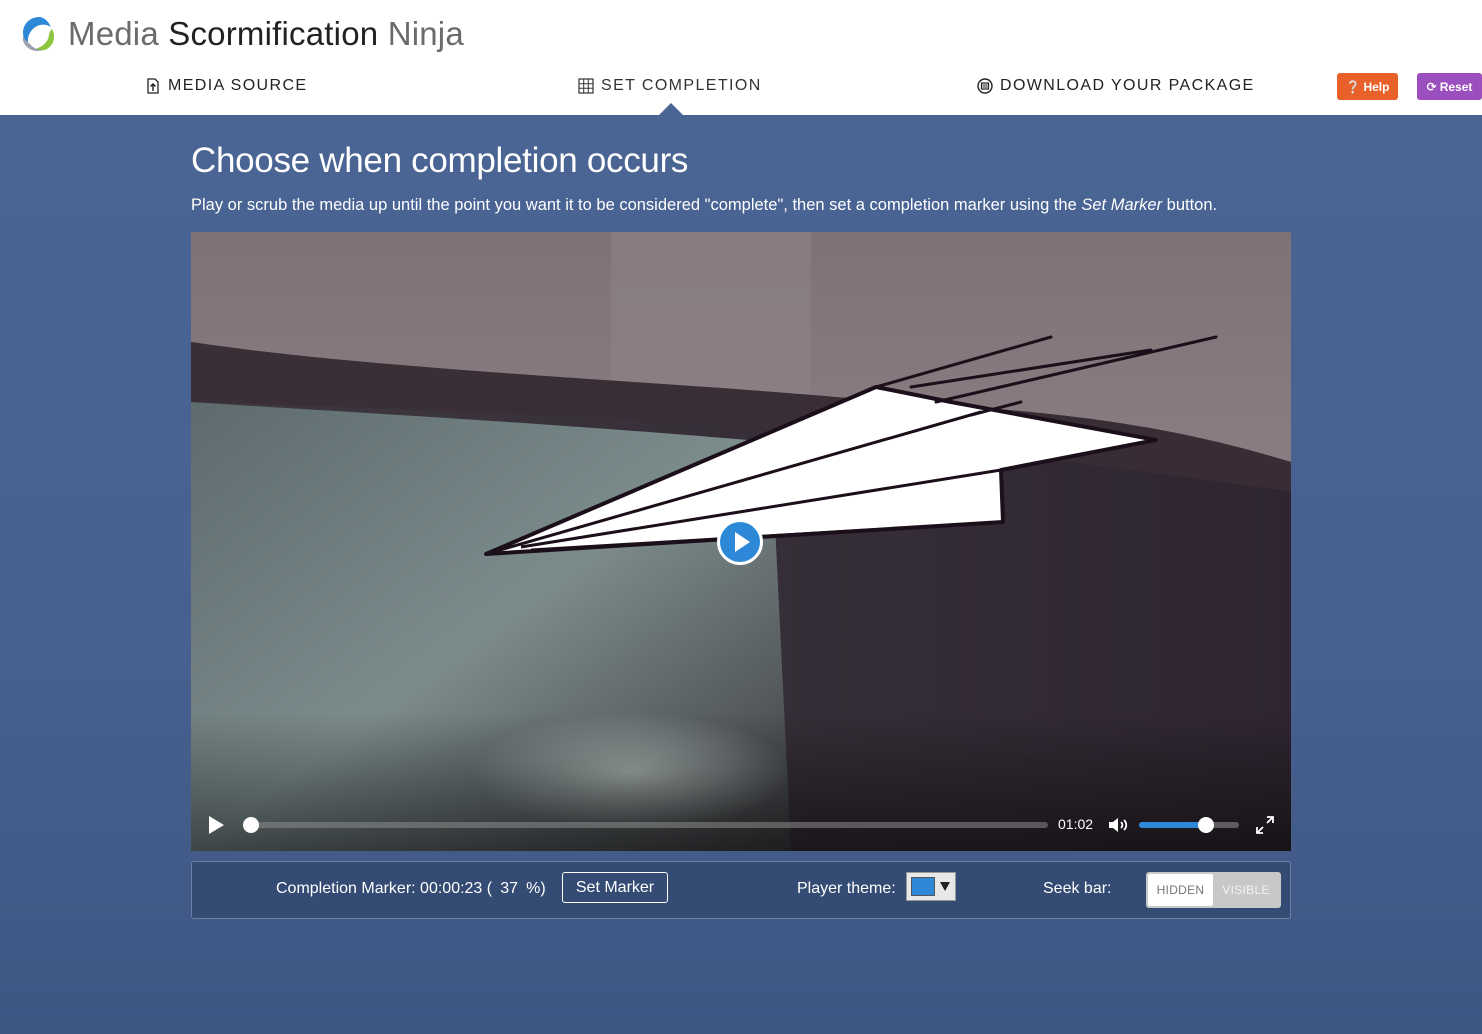 The image size is (1482, 1034). What do you see at coordinates (1127, 85) in the screenshot?
I see `nav-download-package-label: DOWNLOAD YOUR PACKAGE` at bounding box center [1127, 85].